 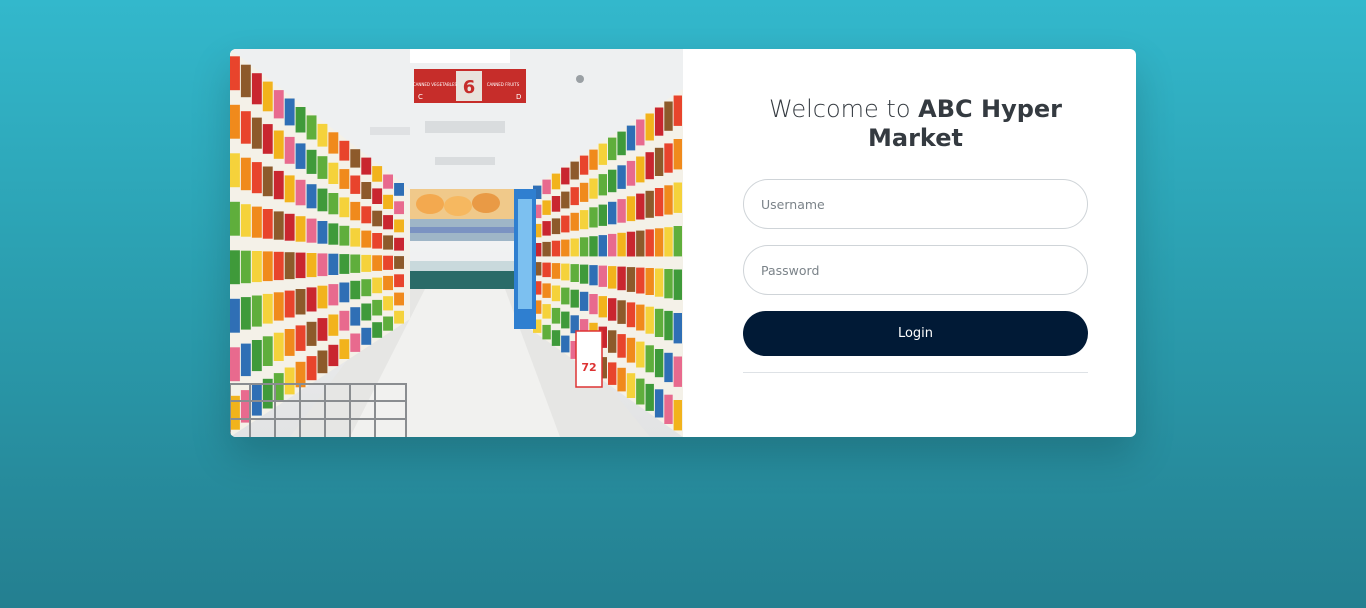 What do you see at coordinates (915, 270) in the screenshot?
I see `password-input` at bounding box center [915, 270].